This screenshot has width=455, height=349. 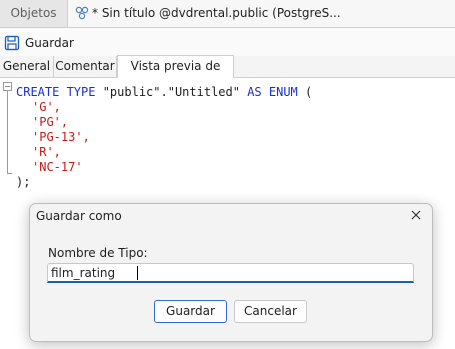 I want to click on enum-value: 'G',, so click(x=46, y=107).